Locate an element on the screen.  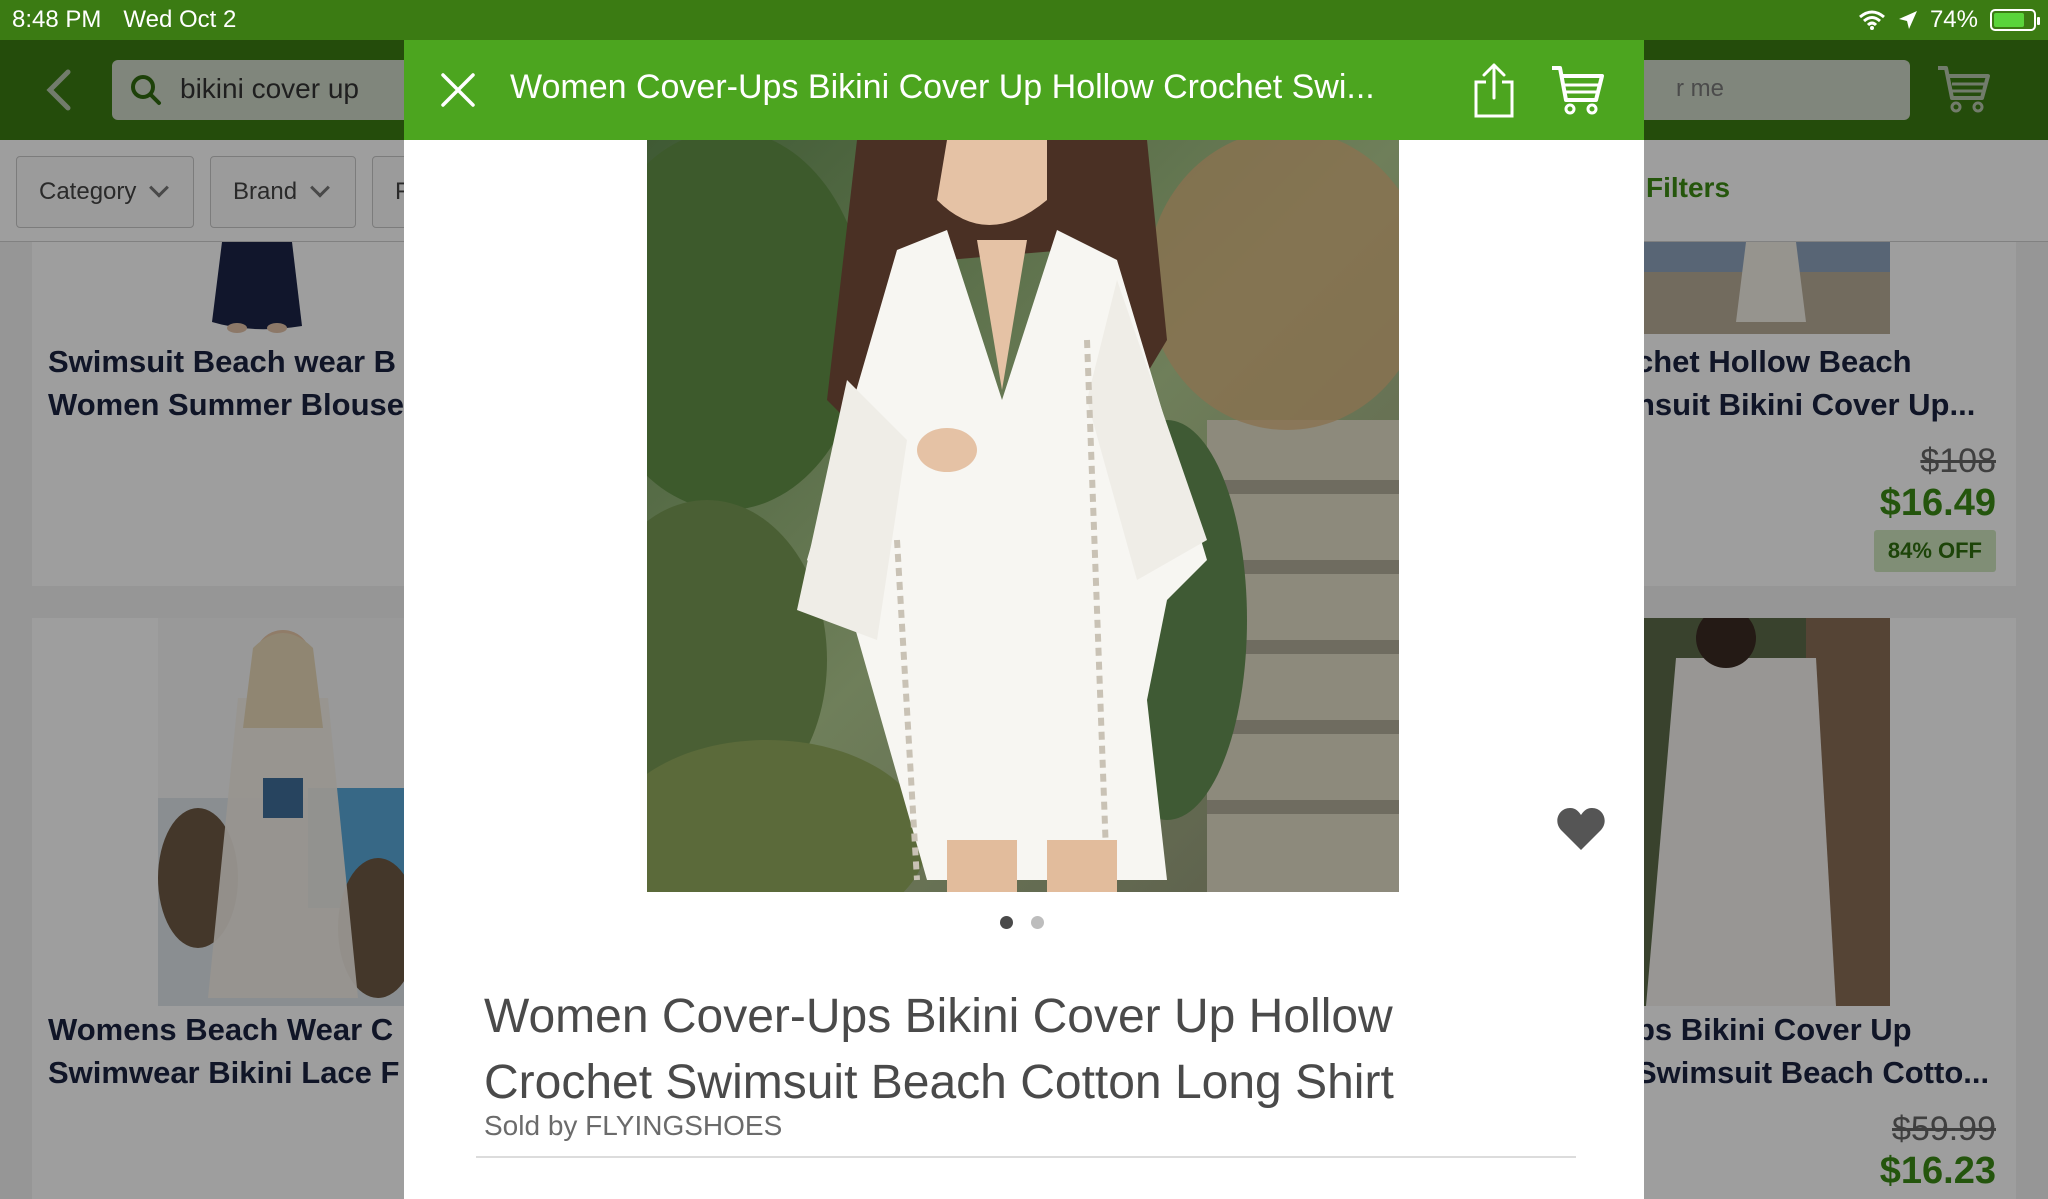
pagination-dot is located at coordinates (1037, 922).